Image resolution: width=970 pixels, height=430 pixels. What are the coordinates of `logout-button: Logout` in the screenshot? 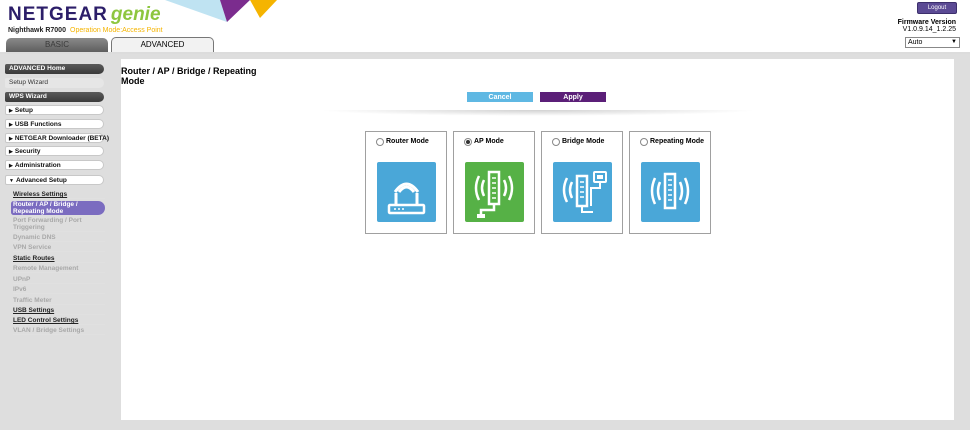 It's located at (937, 8).